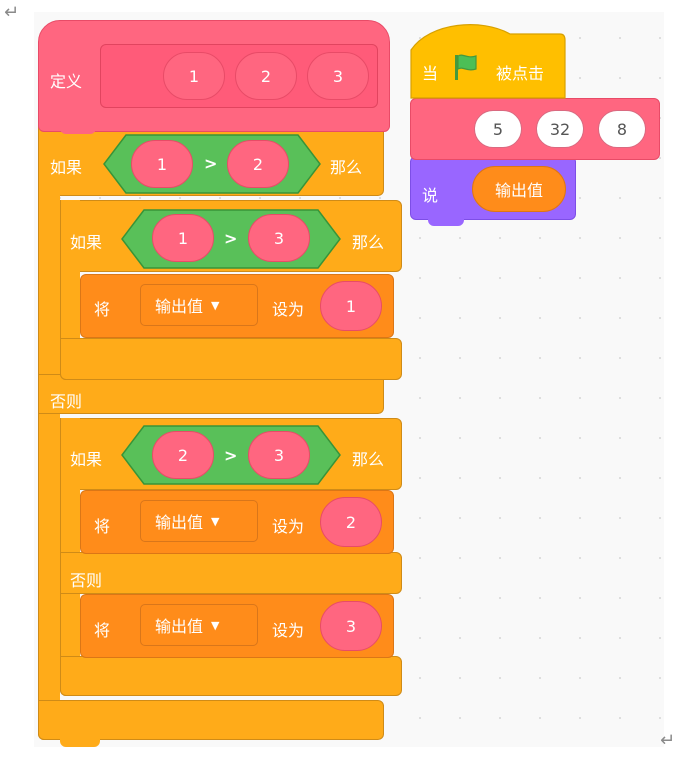 This screenshot has height=761, width=682. What do you see at coordinates (86, 459) in the screenshot?
I see `inner2-if-label: 如果` at bounding box center [86, 459].